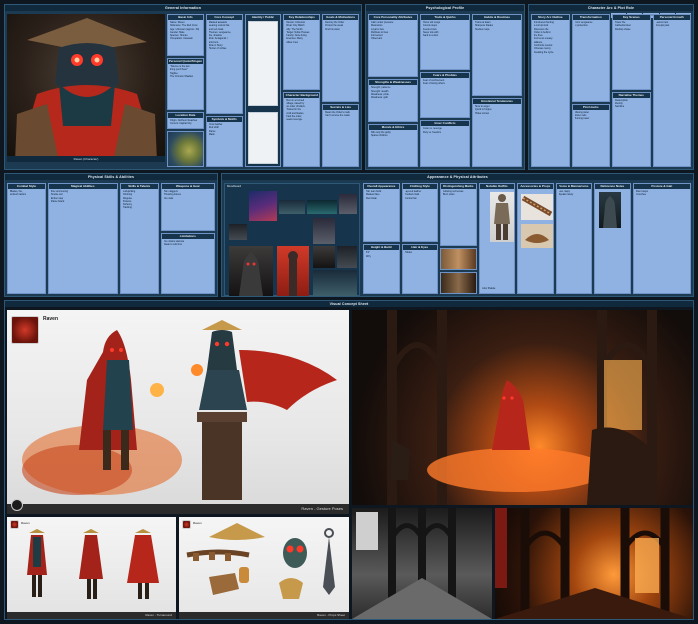 The image size is (698, 624). I want to click on gesture-caption: Raven - Gesture Poses, so click(322, 508).